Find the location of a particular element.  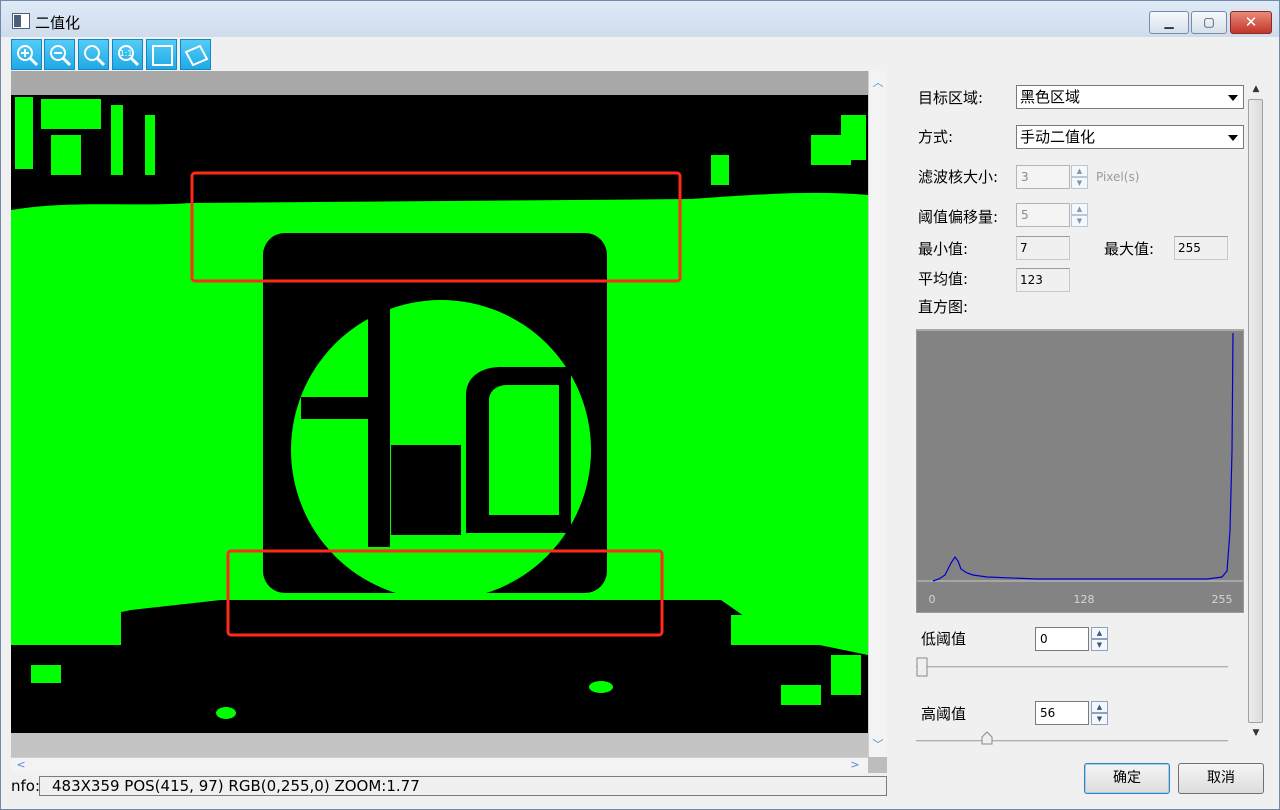

low-threshold-input: 0 is located at coordinates (1062, 639).